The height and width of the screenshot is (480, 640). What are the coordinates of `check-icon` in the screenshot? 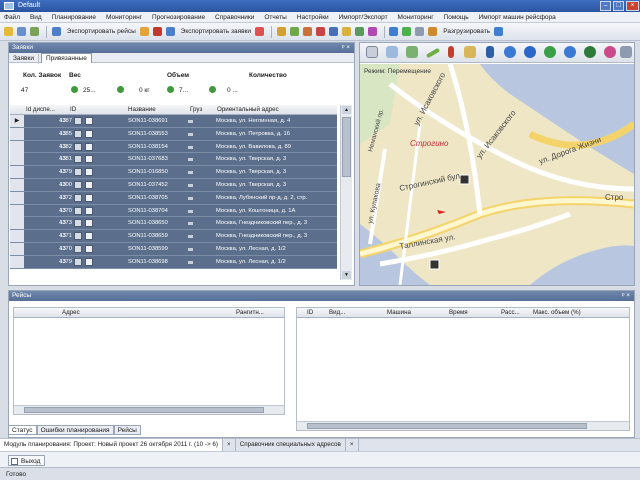 It's located at (359, 31).